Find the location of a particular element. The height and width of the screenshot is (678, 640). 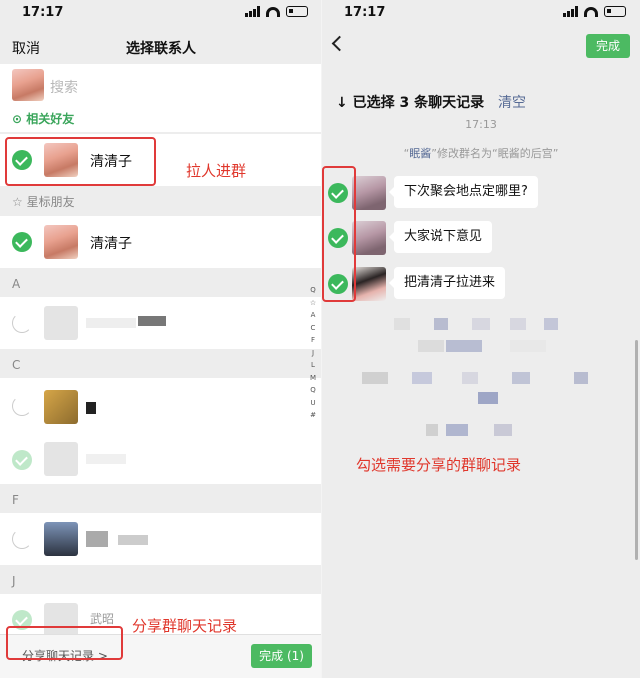

related-friends-header: ⊙ 相关好友 is located at coordinates (161, 119).